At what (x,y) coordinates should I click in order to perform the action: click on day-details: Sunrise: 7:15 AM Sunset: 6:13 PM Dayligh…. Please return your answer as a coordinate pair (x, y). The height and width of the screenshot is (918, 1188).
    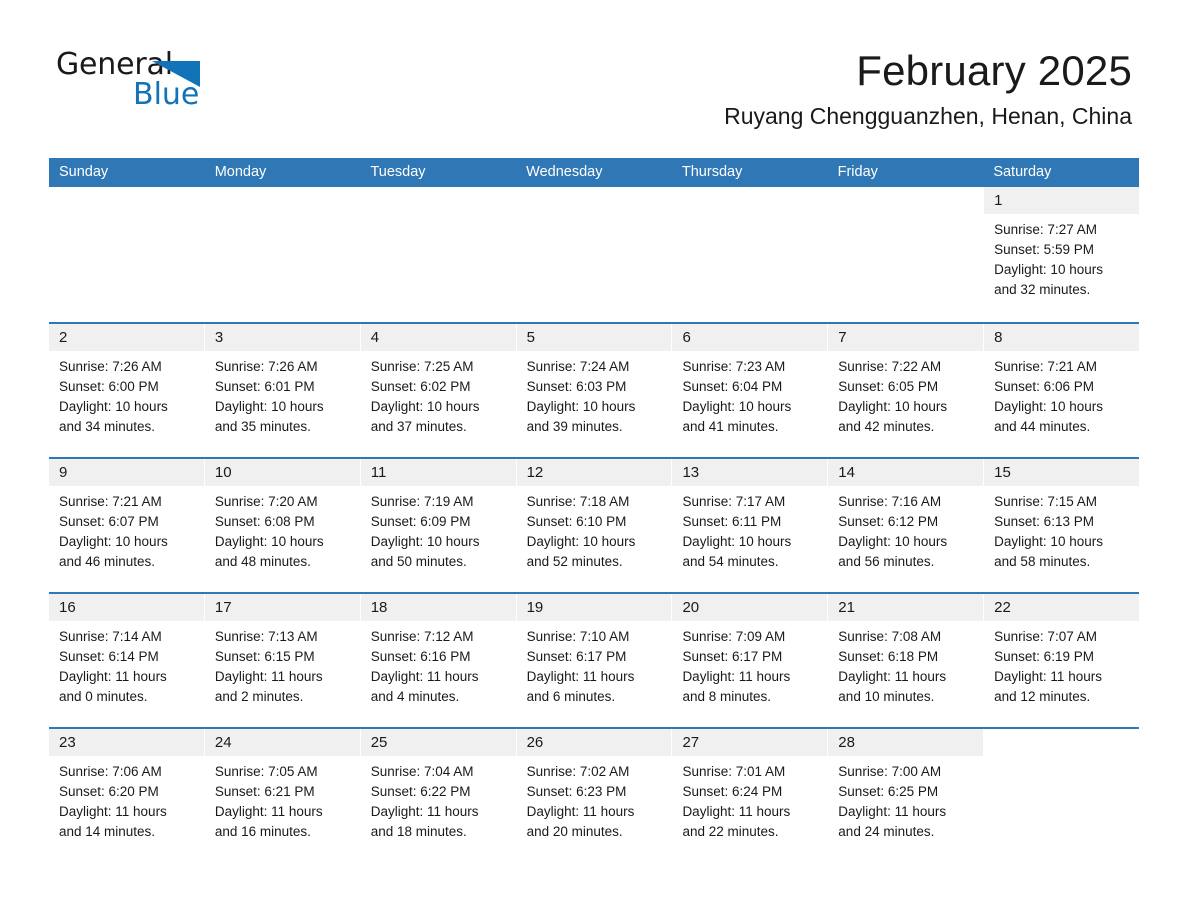
    Looking at the image, I should click on (1061, 529).